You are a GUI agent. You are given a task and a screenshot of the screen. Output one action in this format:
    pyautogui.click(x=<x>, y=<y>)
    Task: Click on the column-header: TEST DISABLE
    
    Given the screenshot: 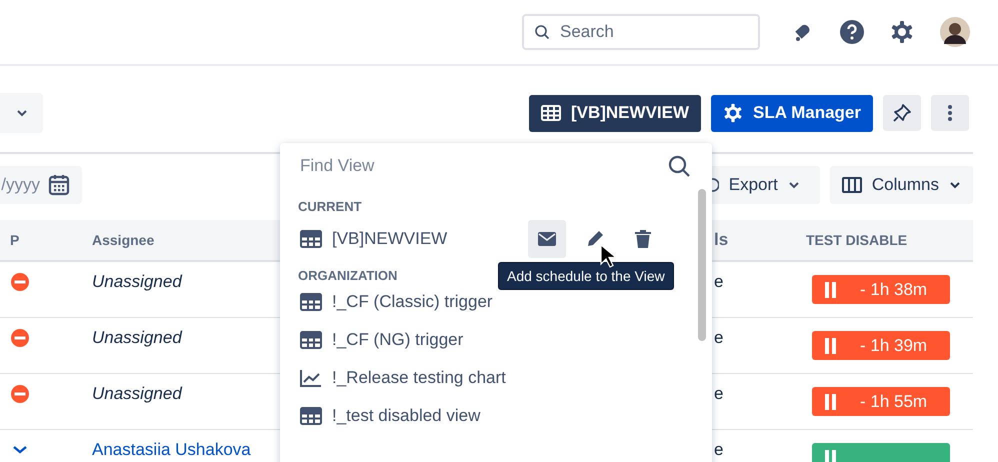 What is the action you would take?
    pyautogui.click(x=889, y=240)
    